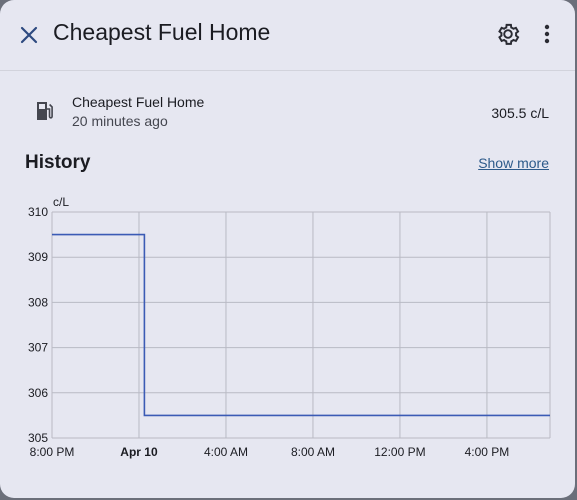  I want to click on y-tick-label: 309, so click(38, 257).